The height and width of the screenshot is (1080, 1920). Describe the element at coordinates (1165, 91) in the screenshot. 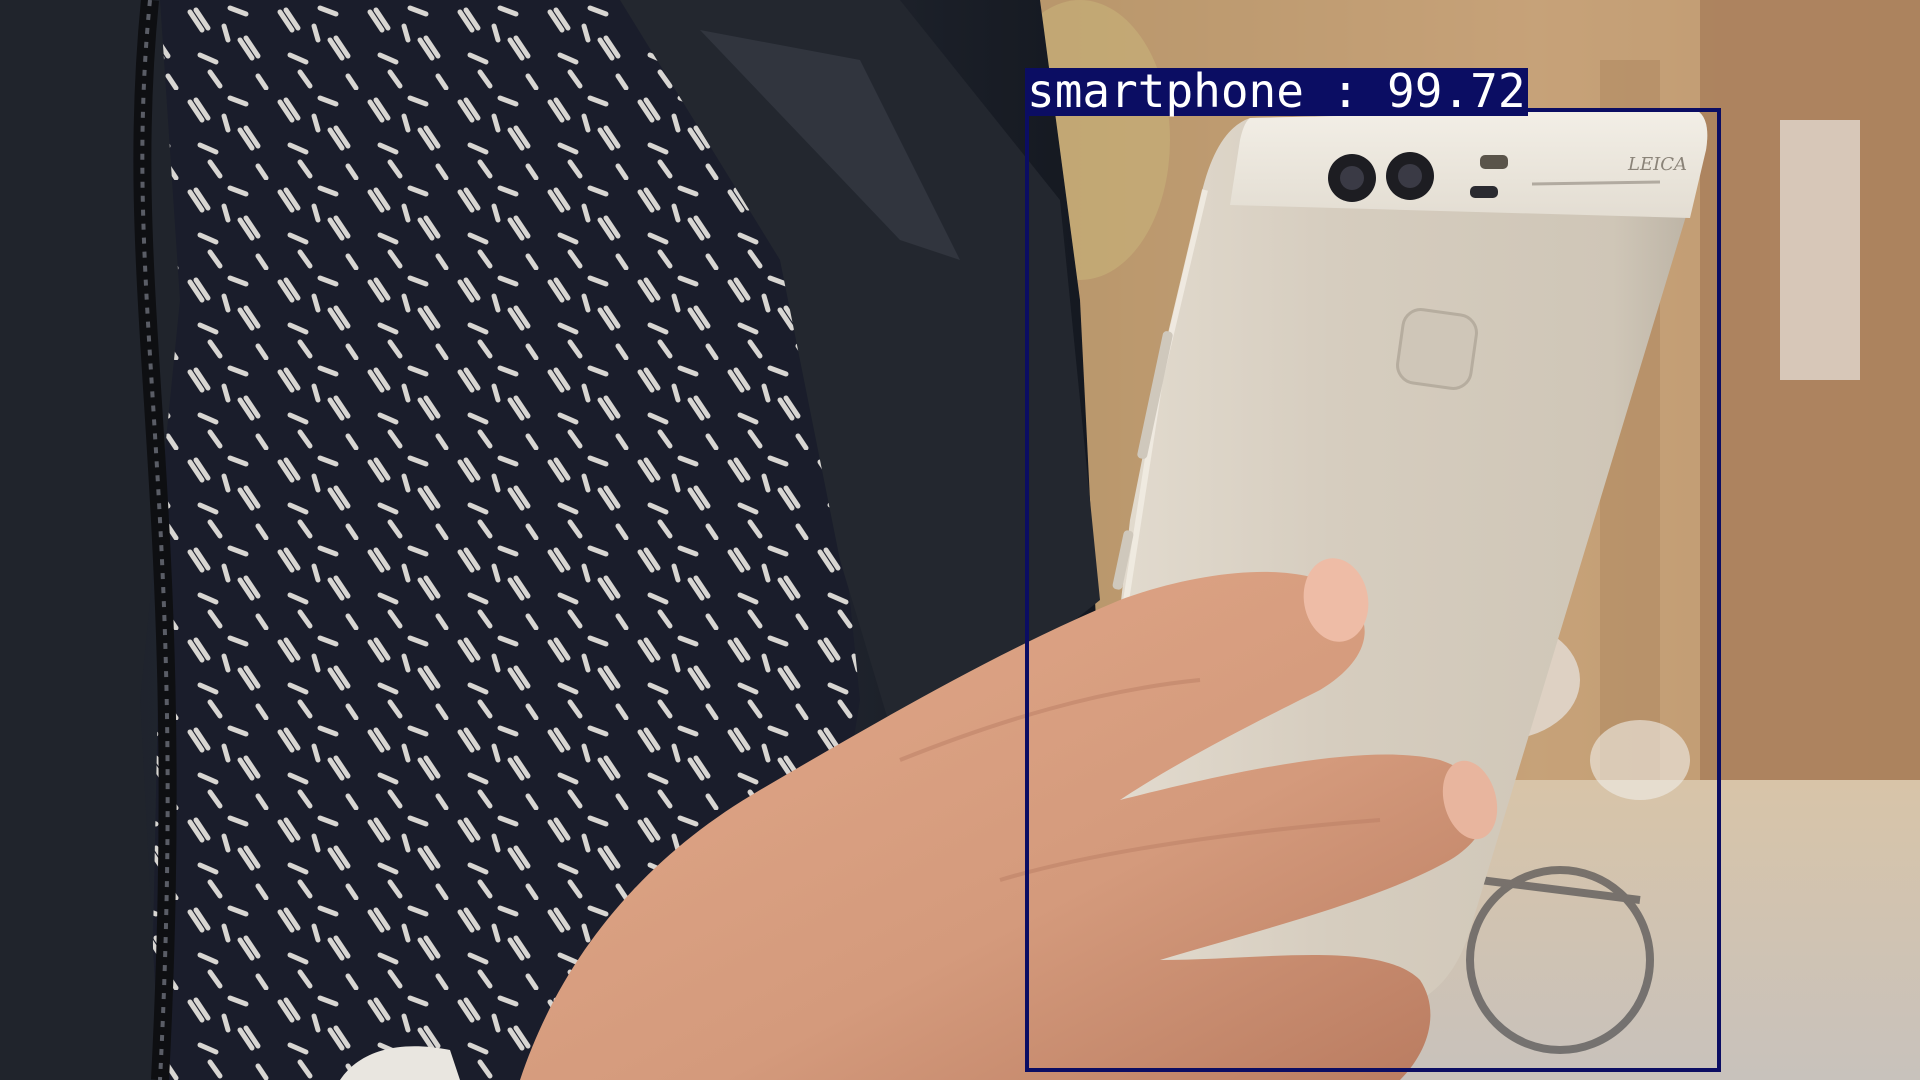

I see `detection-class-label: smartphone` at that location.